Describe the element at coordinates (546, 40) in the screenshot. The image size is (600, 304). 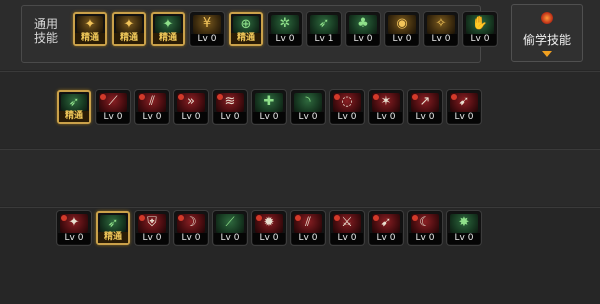
I see `steal-skills-label: 偷学技能` at that location.